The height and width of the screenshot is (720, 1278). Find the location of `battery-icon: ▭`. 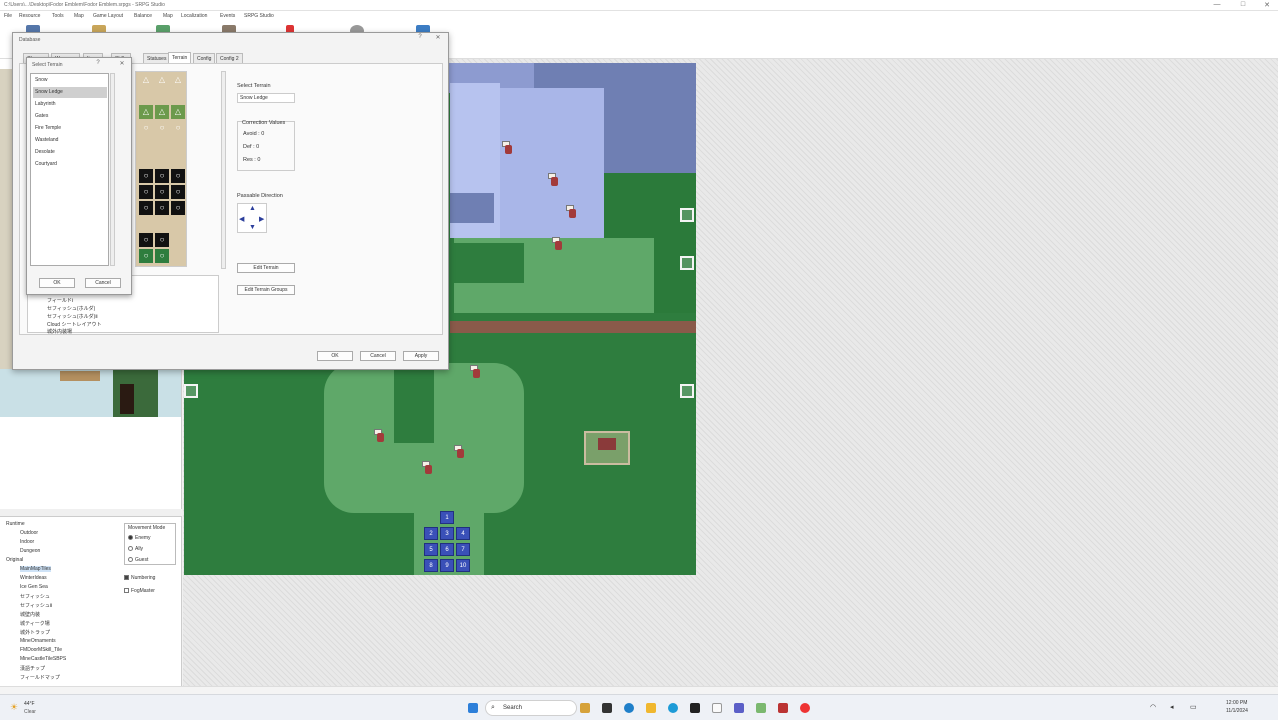

battery-icon: ▭ is located at coordinates (1193, 707).